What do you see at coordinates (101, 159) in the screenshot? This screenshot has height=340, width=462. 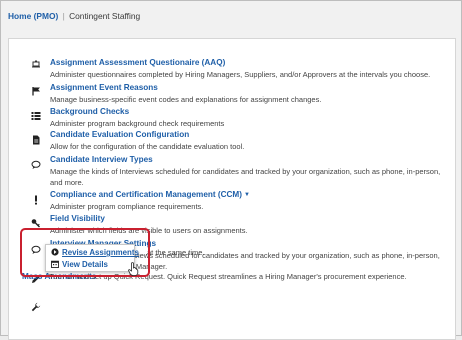 I see `settings-item-title: Candidate Interview Types` at bounding box center [101, 159].